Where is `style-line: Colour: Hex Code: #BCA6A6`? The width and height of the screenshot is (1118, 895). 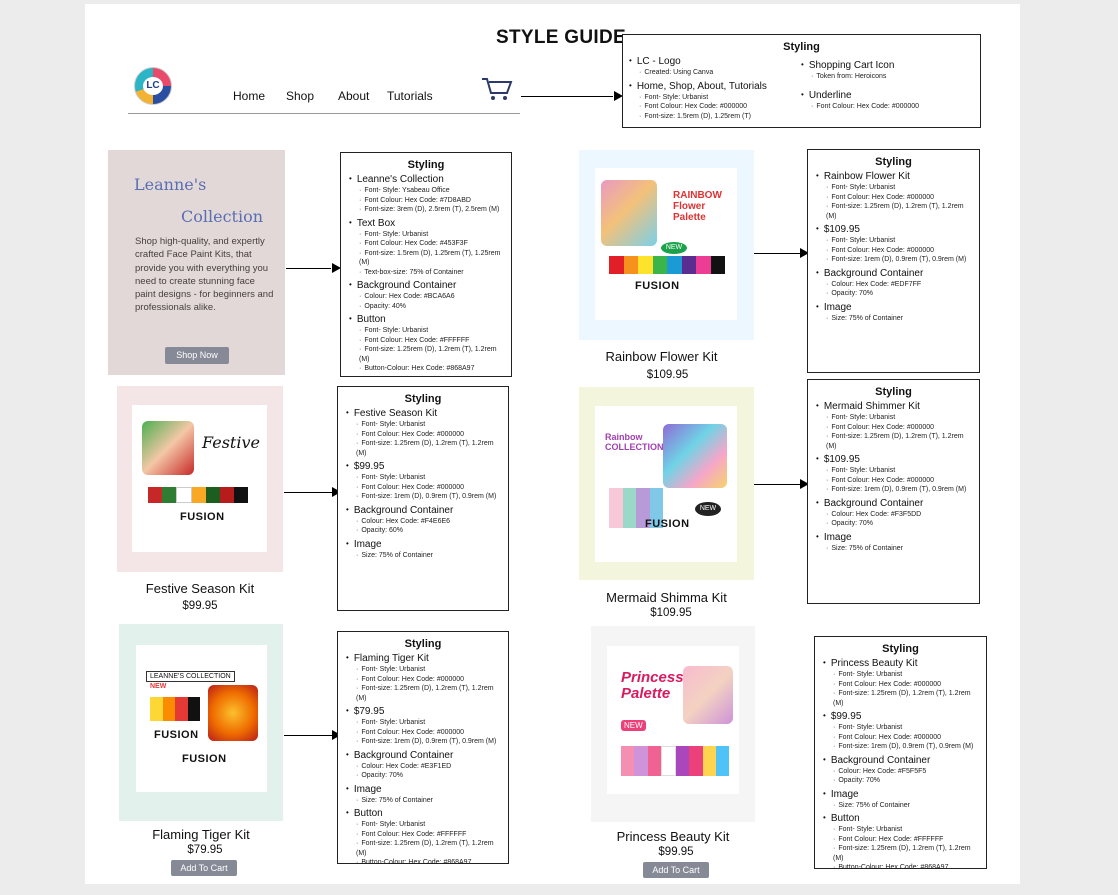 style-line: Colour: Hex Code: #BCA6A6 is located at coordinates (426, 297).